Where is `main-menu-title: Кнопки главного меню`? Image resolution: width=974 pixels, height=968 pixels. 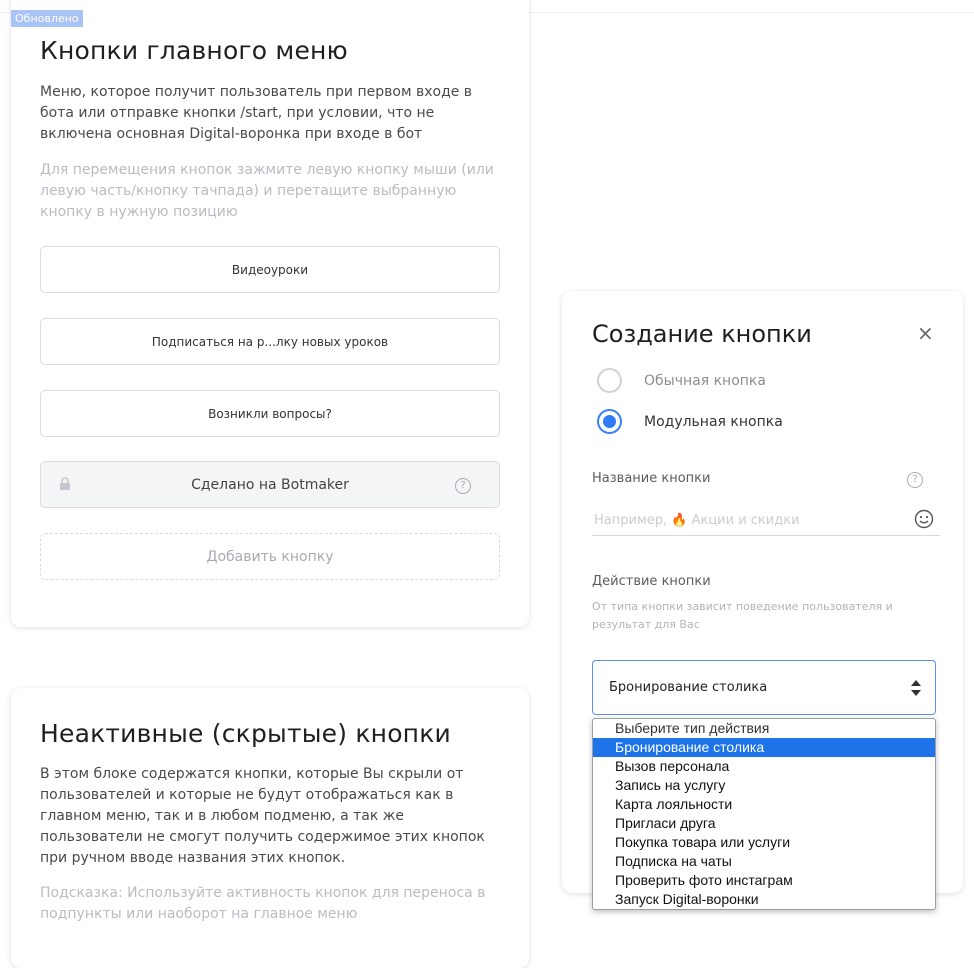 main-menu-title: Кнопки главного меню is located at coordinates (194, 50).